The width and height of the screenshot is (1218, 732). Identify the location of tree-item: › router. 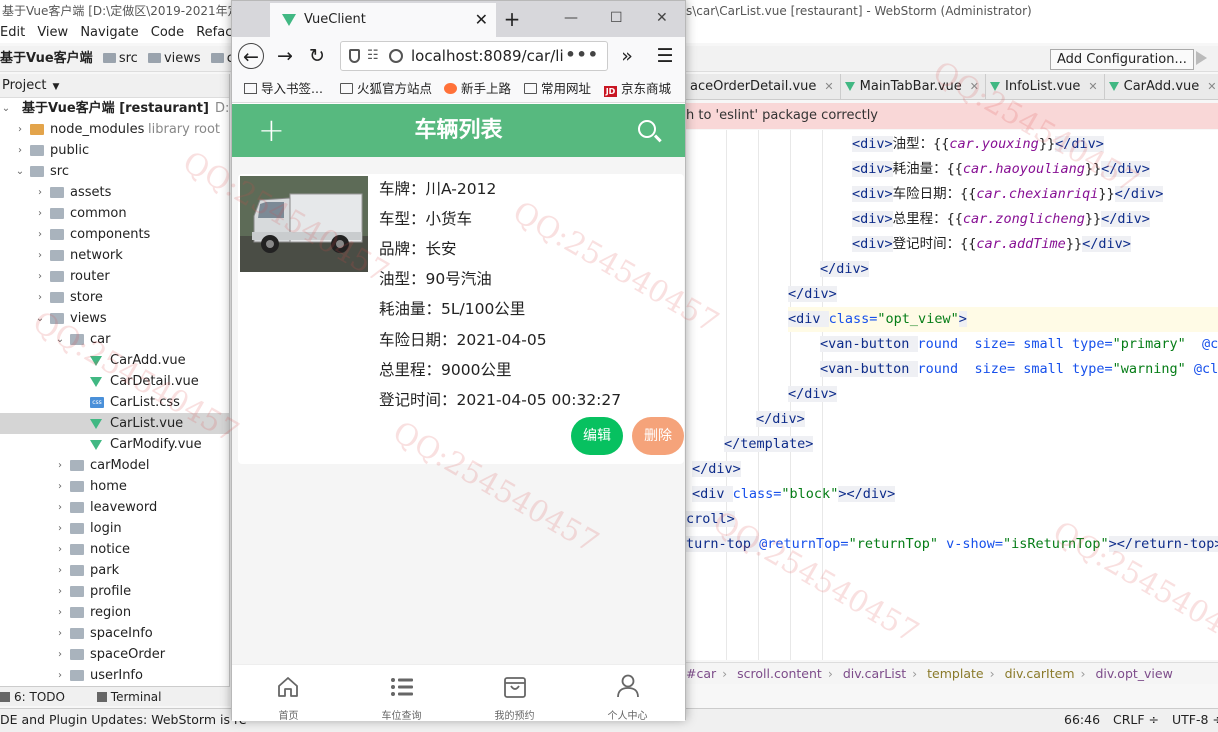
(114, 276).